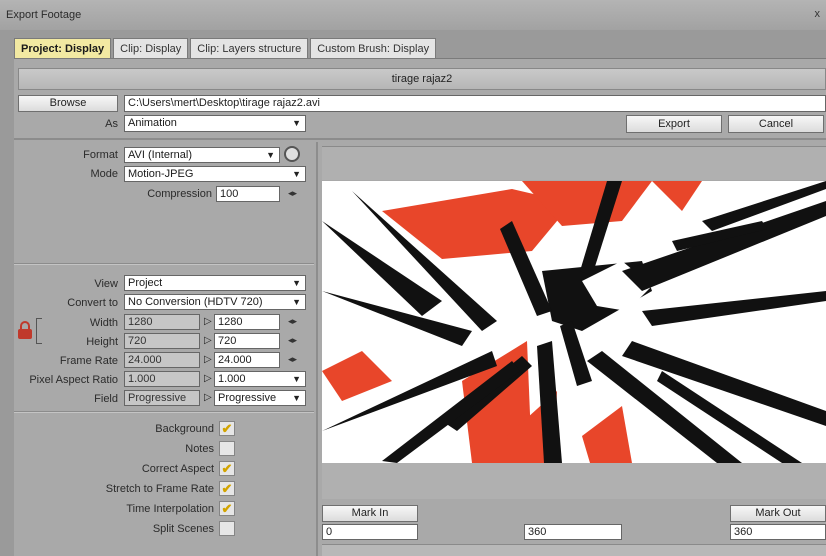 Image resolution: width=826 pixels, height=556 pixels. Describe the element at coordinates (162, 398) in the screenshot. I see `field-source-field: Progressive` at that location.